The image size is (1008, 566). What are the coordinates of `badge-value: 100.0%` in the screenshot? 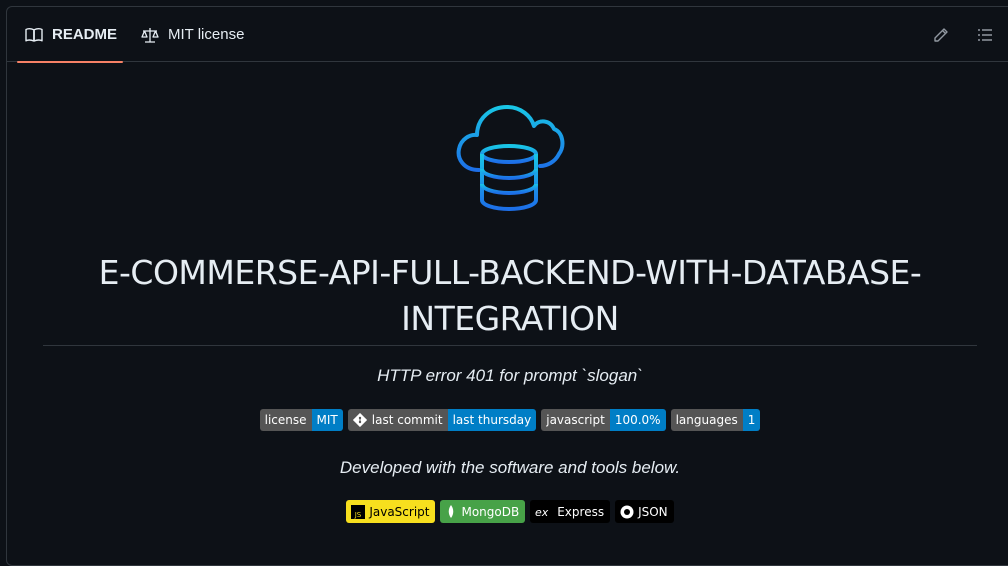 It's located at (637, 420).